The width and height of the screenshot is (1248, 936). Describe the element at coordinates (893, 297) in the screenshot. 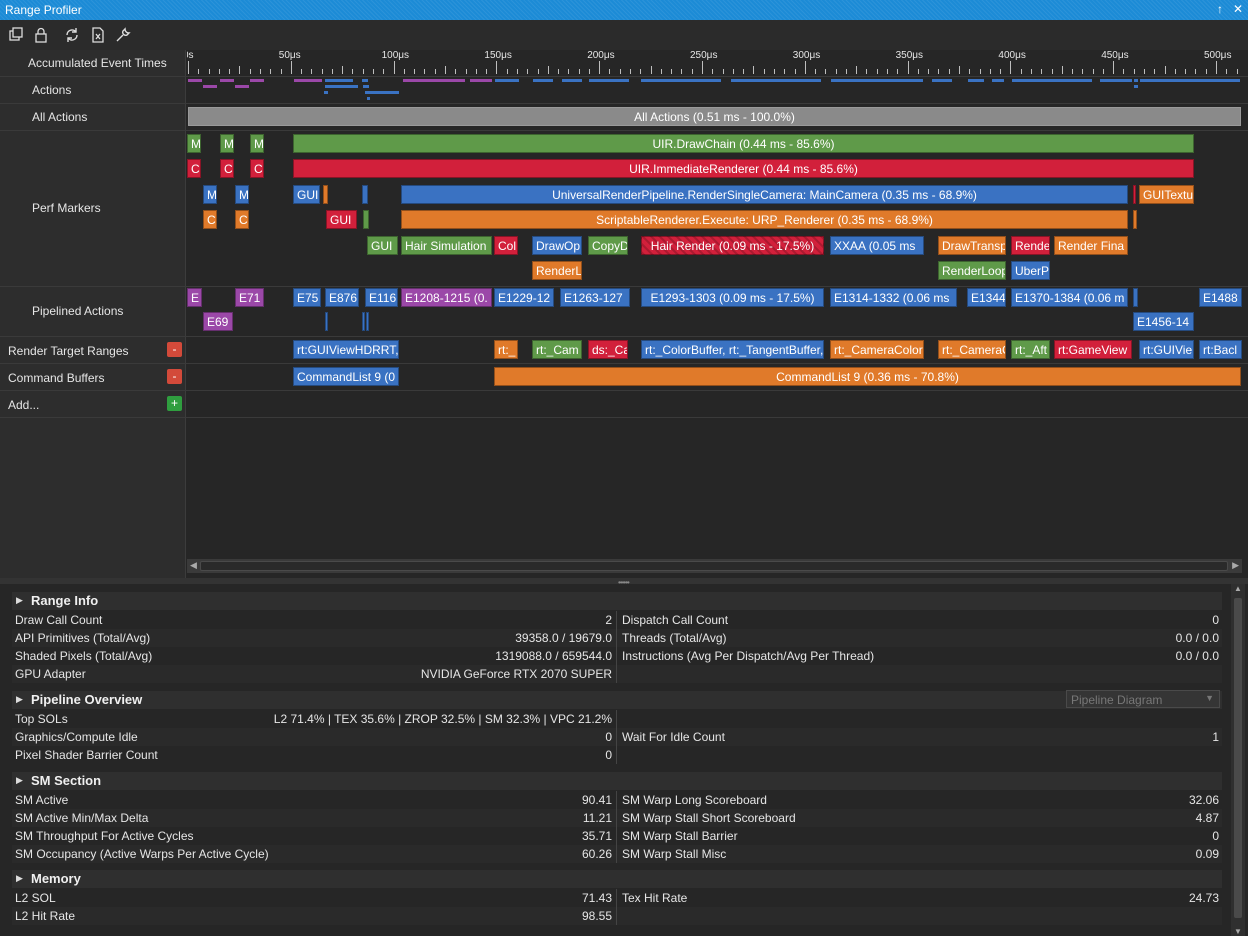

I see `bar-pipelined-event: E1314-1332 (0.06 ms` at that location.